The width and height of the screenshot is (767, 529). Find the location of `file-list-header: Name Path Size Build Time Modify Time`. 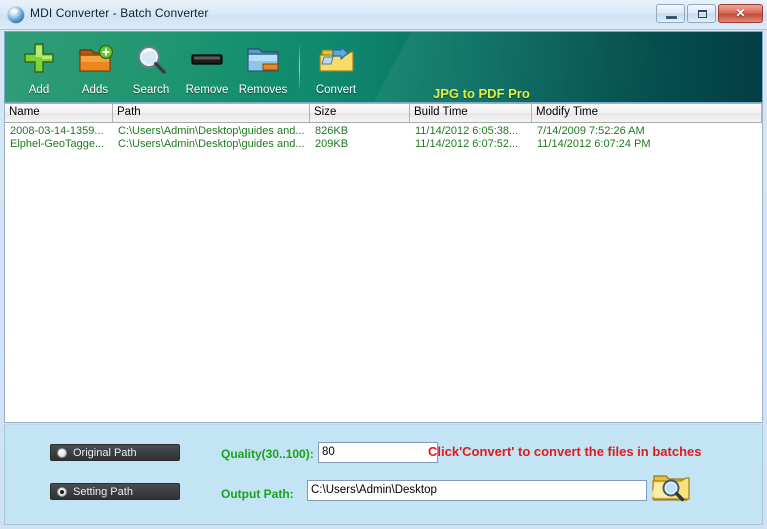

file-list-header: Name Path Size Build Time Modify Time is located at coordinates (383, 113).